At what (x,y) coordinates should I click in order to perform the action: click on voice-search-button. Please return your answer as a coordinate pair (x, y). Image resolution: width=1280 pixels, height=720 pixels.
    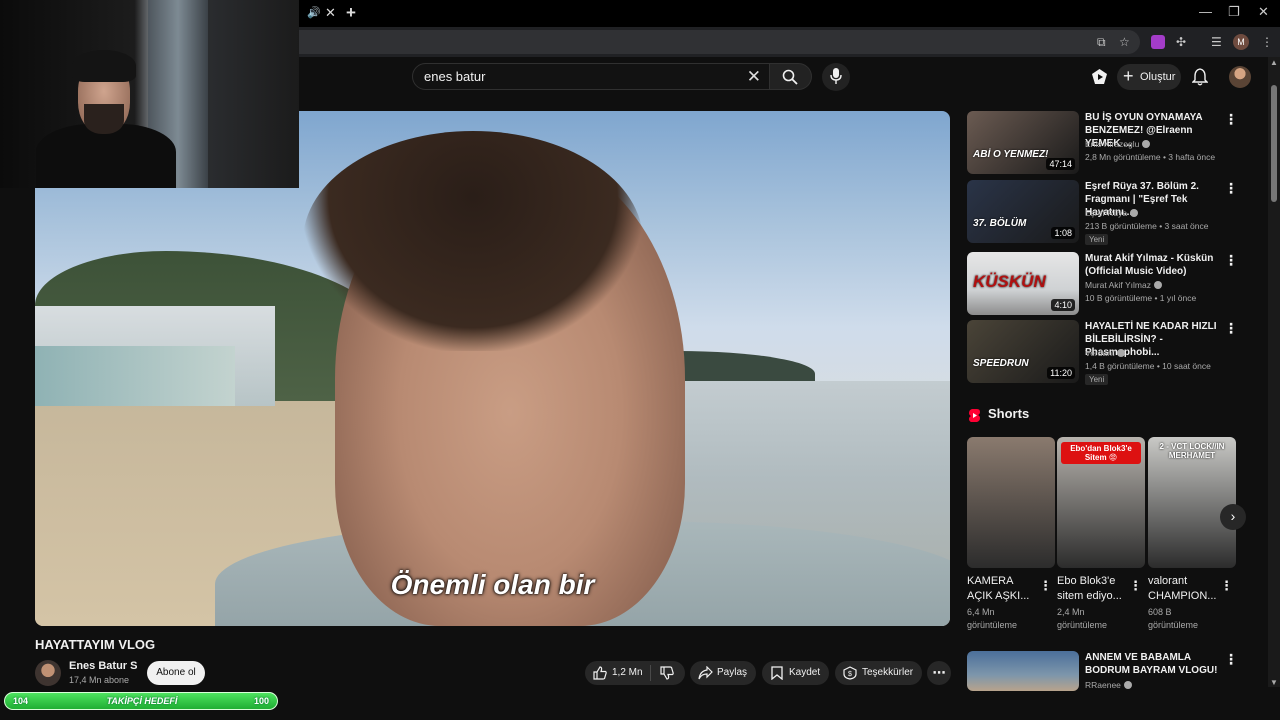
    Looking at the image, I should click on (836, 77).